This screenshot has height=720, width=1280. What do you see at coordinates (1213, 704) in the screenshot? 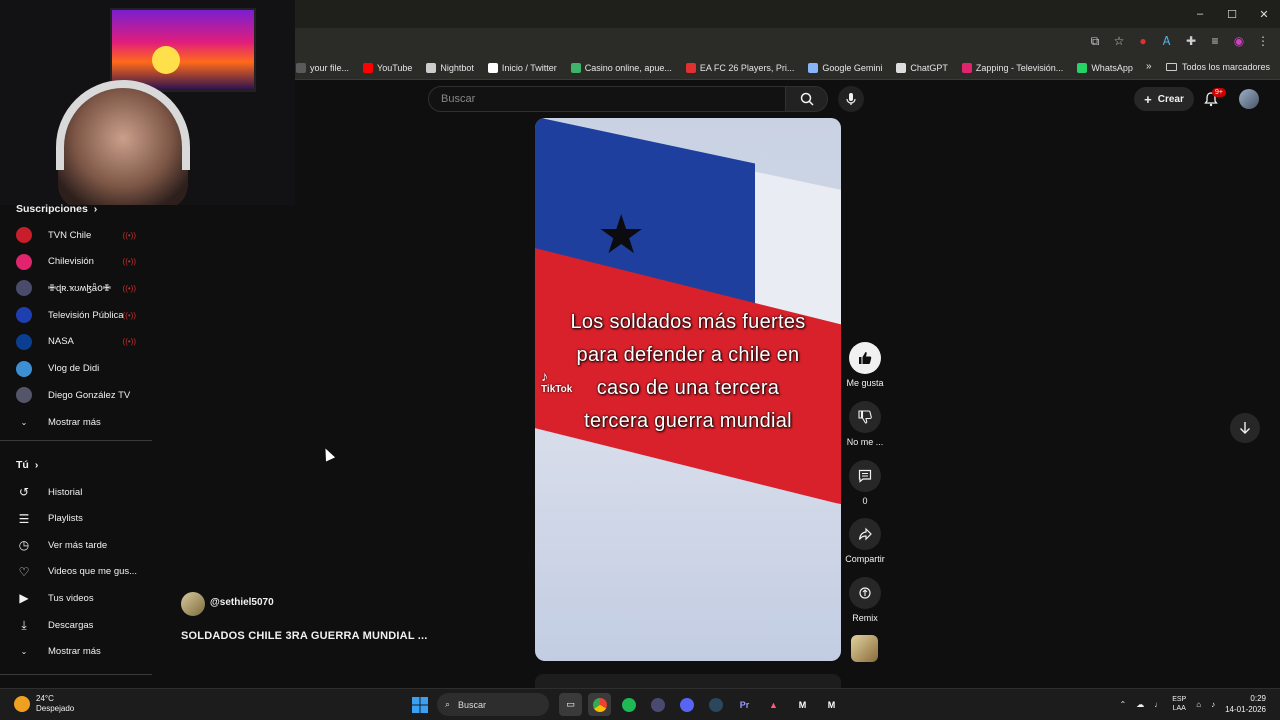
I see `volume-icon: ♪` at bounding box center [1213, 704].